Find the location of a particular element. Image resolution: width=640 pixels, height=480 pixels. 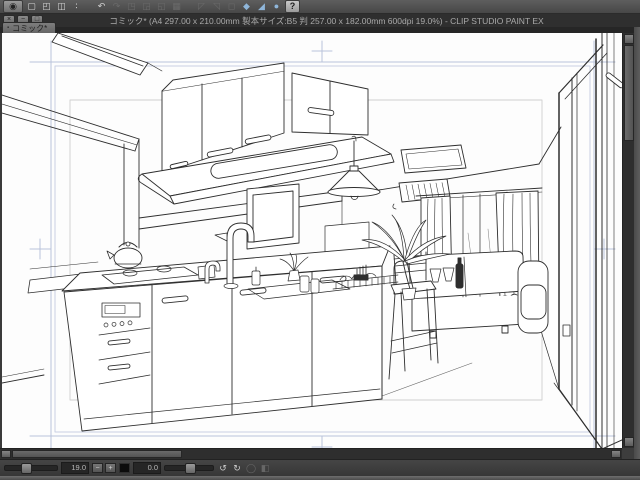

window-right-edge is located at coordinates (637, 243).